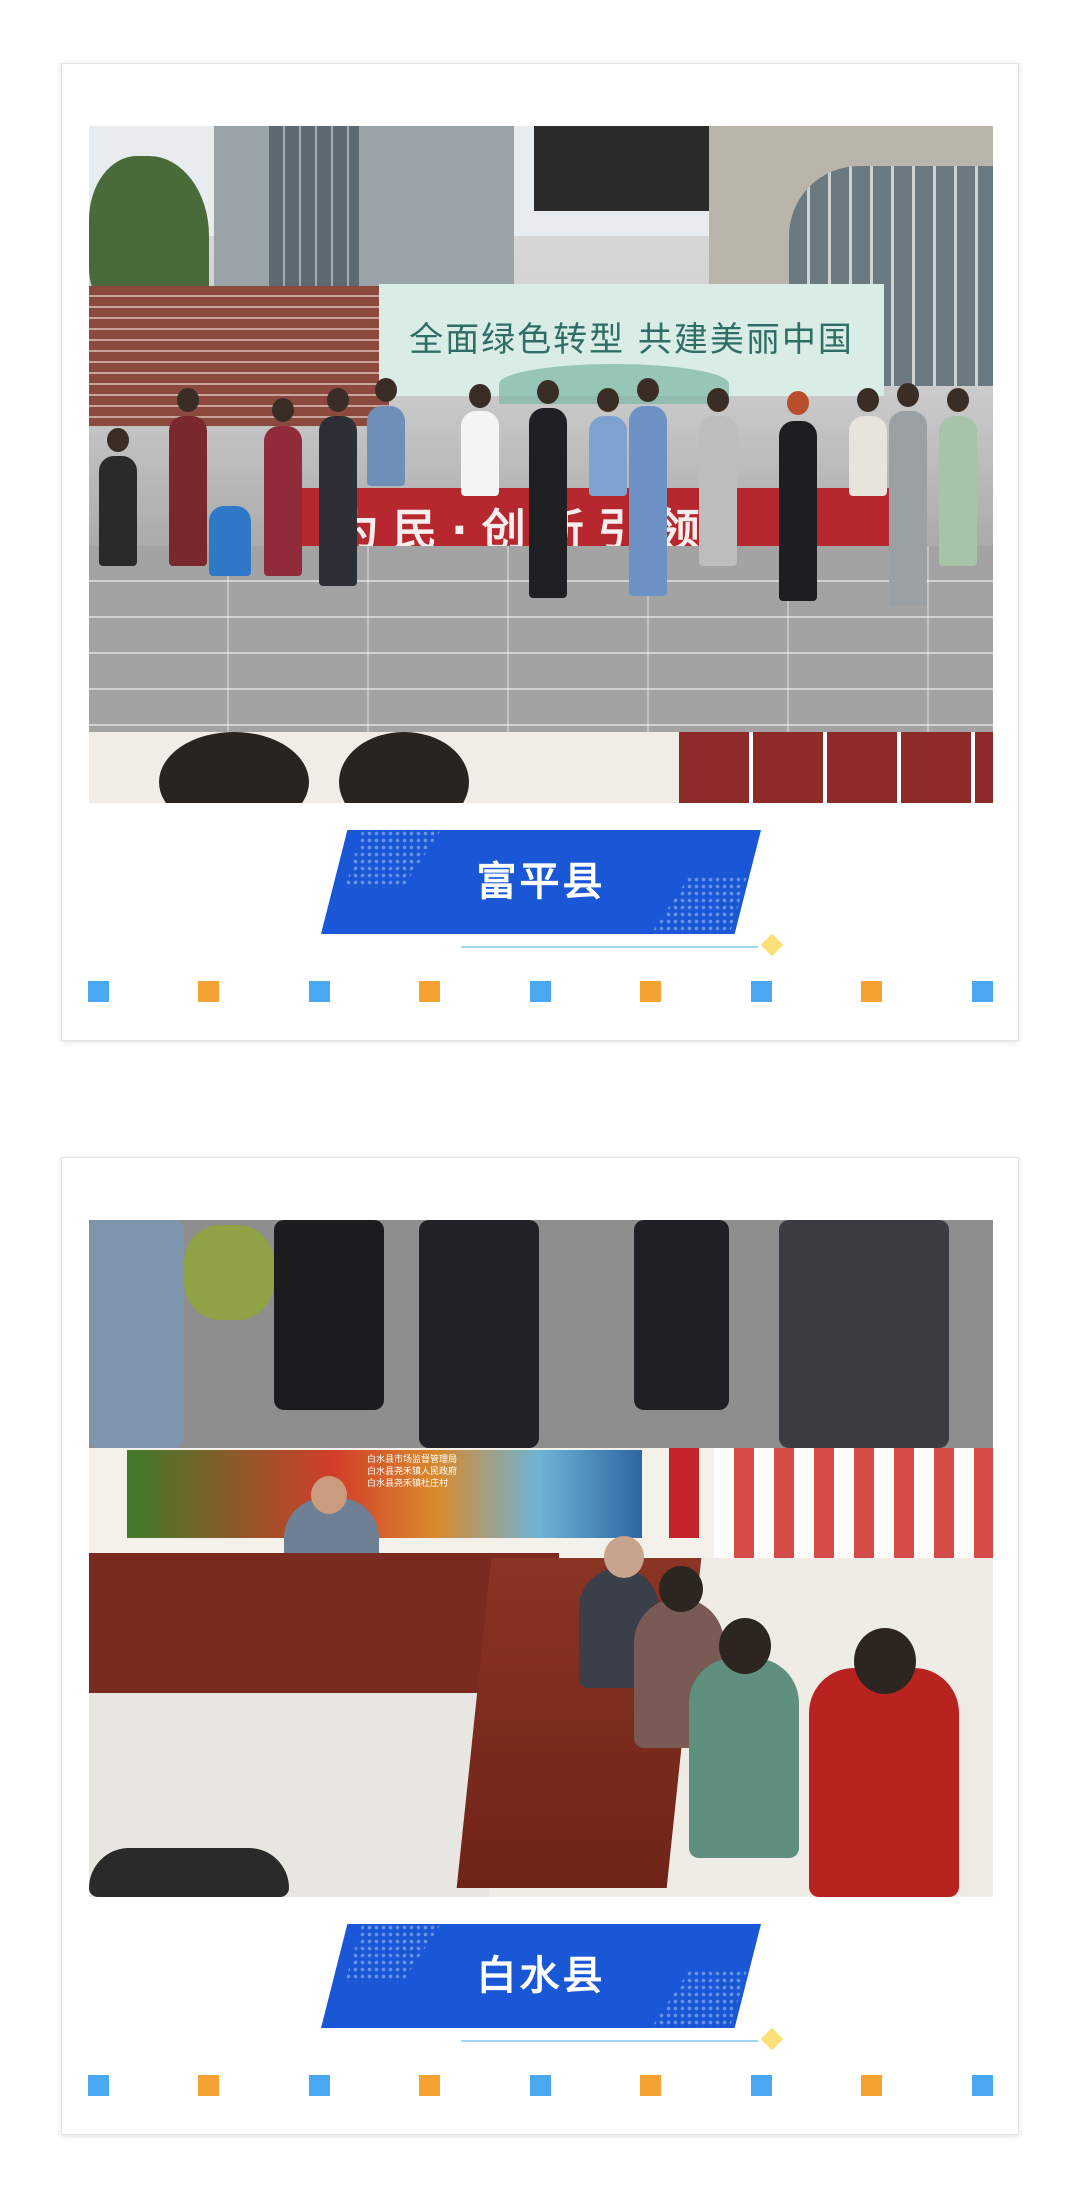  I want to click on led-line: 白水县尧禾镇杜庄村, so click(408, 1484).